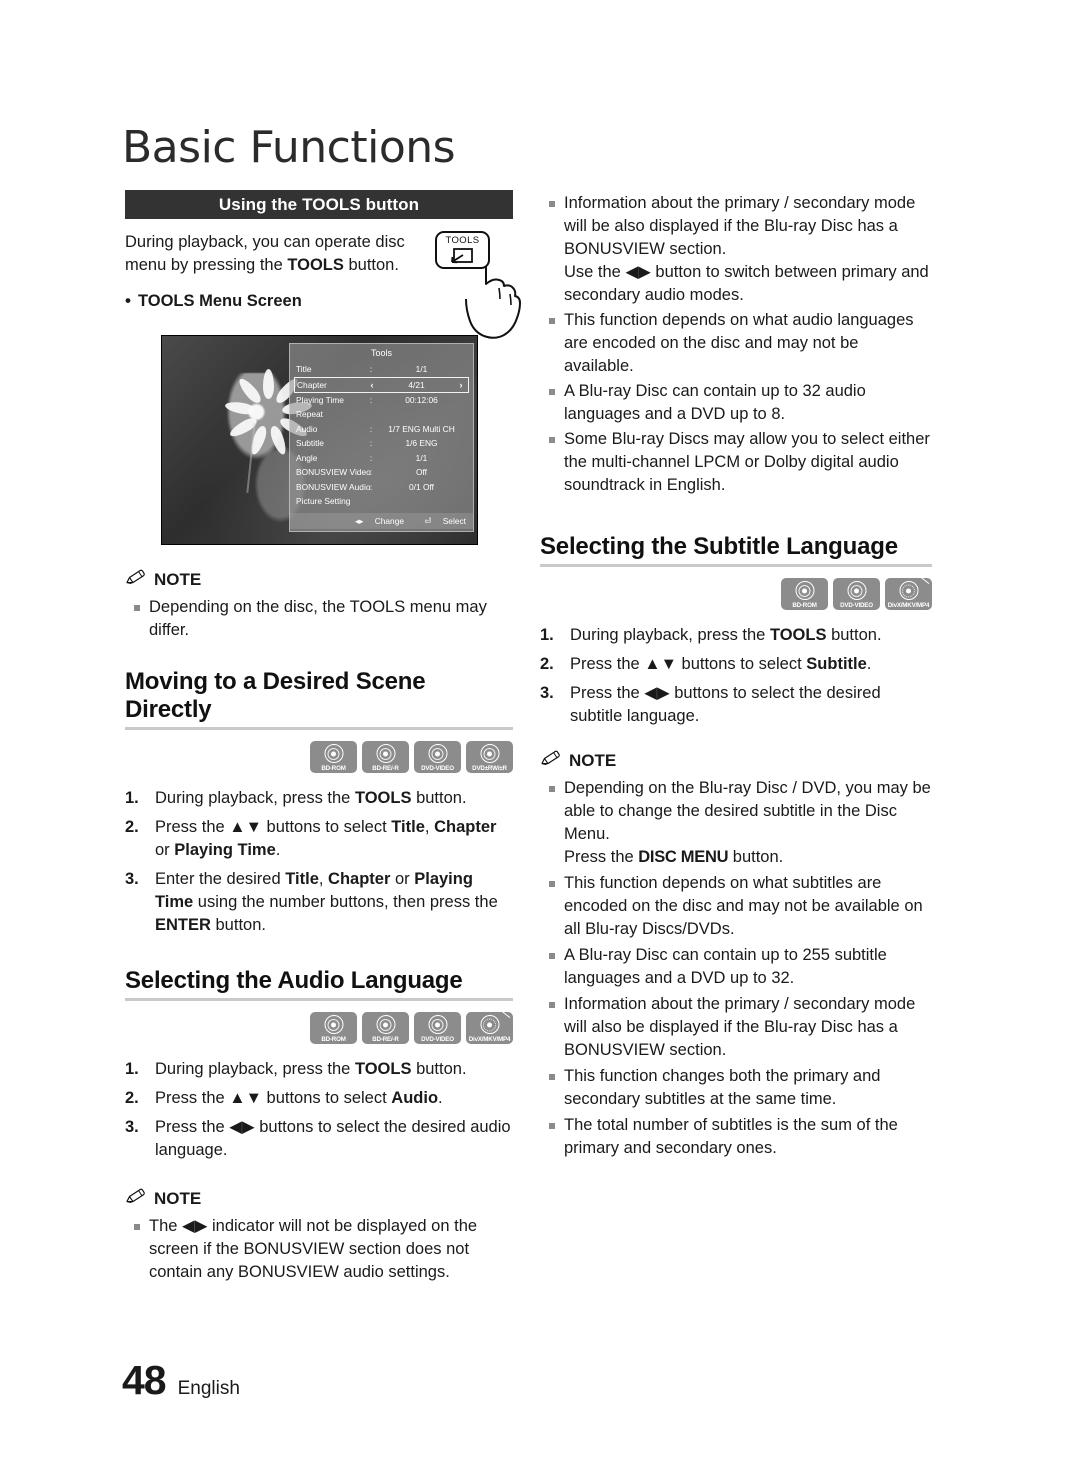 The height and width of the screenshot is (1479, 1080). Describe the element at coordinates (381, 414) in the screenshot. I see `tools-menu-row: Repeat` at that location.